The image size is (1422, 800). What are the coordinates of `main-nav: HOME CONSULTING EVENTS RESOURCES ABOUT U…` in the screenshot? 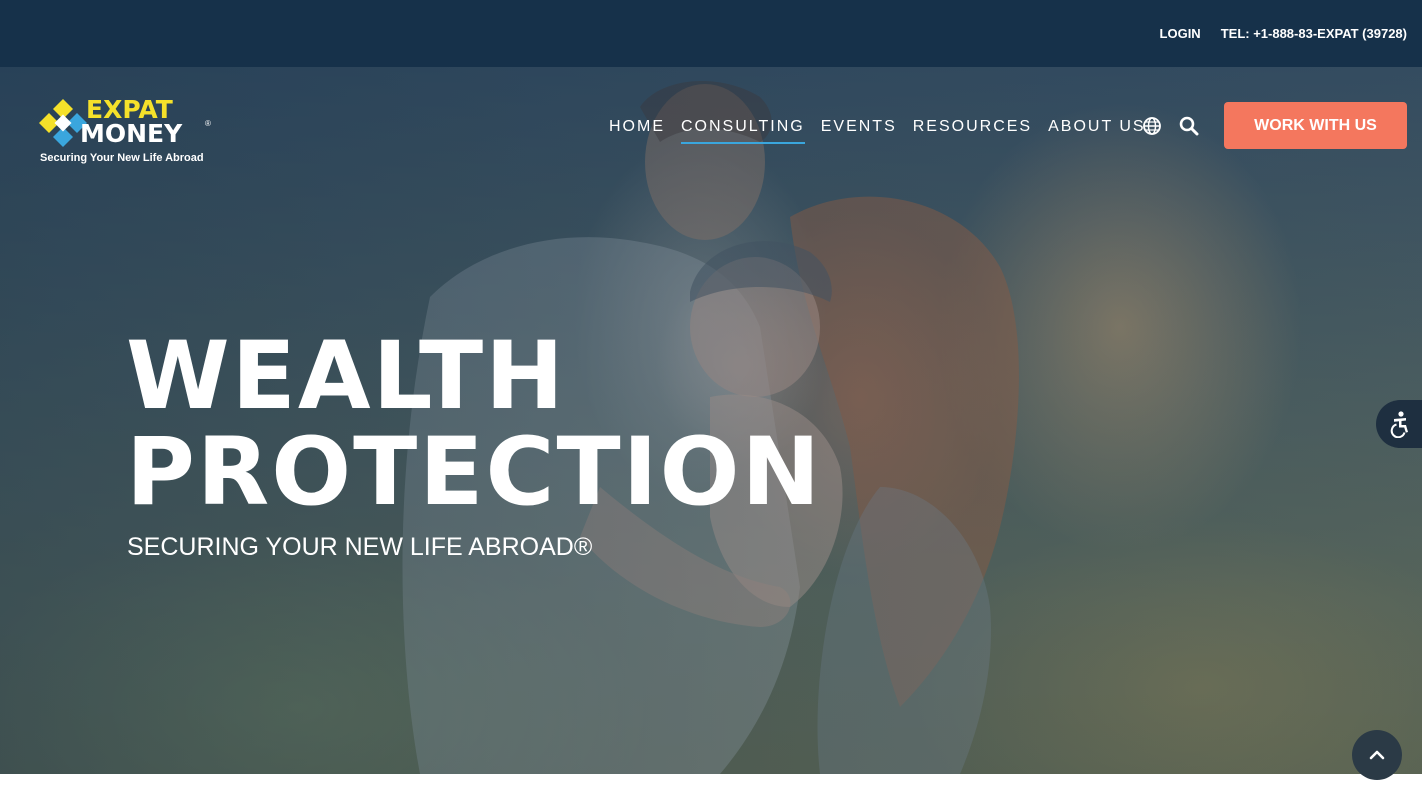 It's located at (877, 130).